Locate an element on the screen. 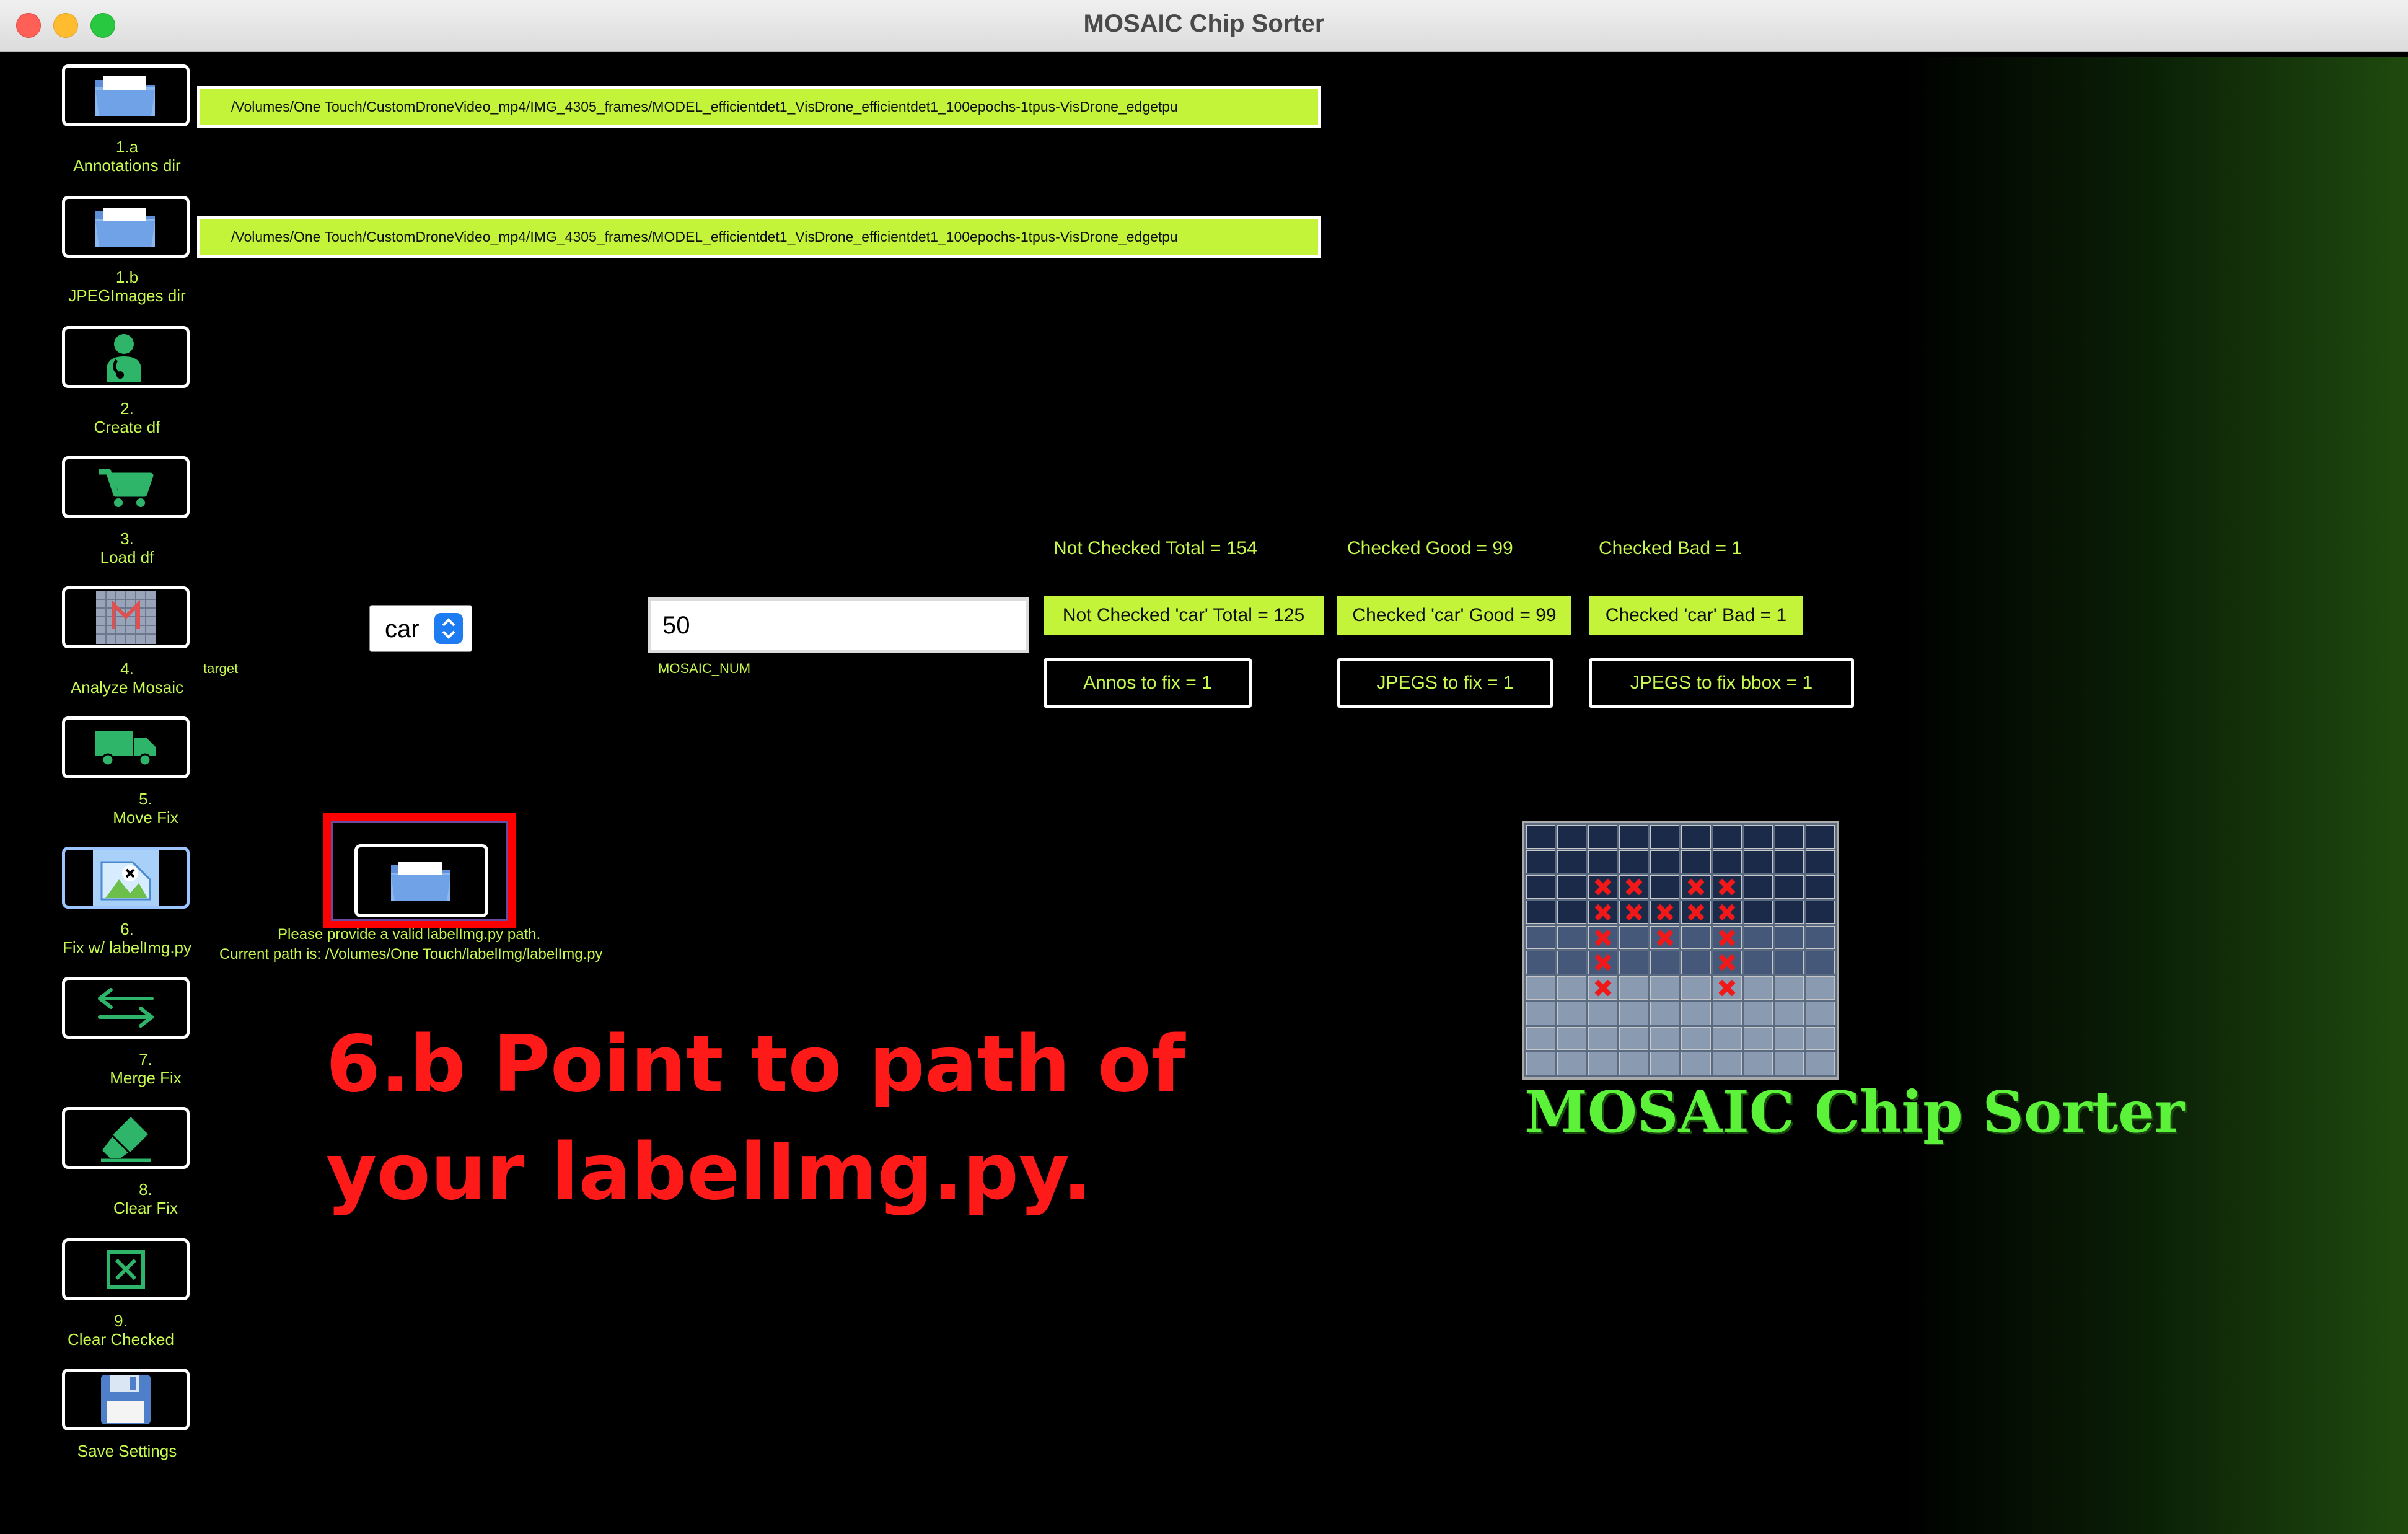 Image resolution: width=2408 pixels, height=1534 pixels. checked-good: Checked Good = 99 is located at coordinates (1430, 548).